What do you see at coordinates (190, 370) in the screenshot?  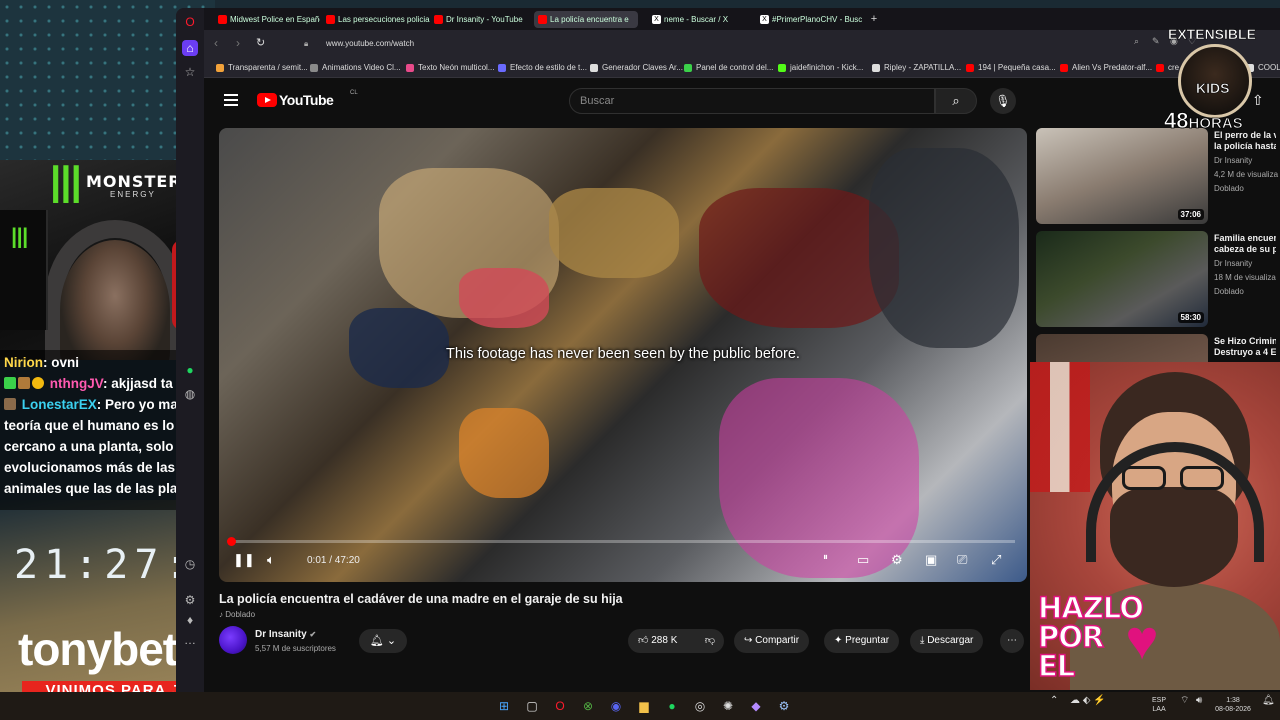 I see `spotify-icon: ●` at bounding box center [190, 370].